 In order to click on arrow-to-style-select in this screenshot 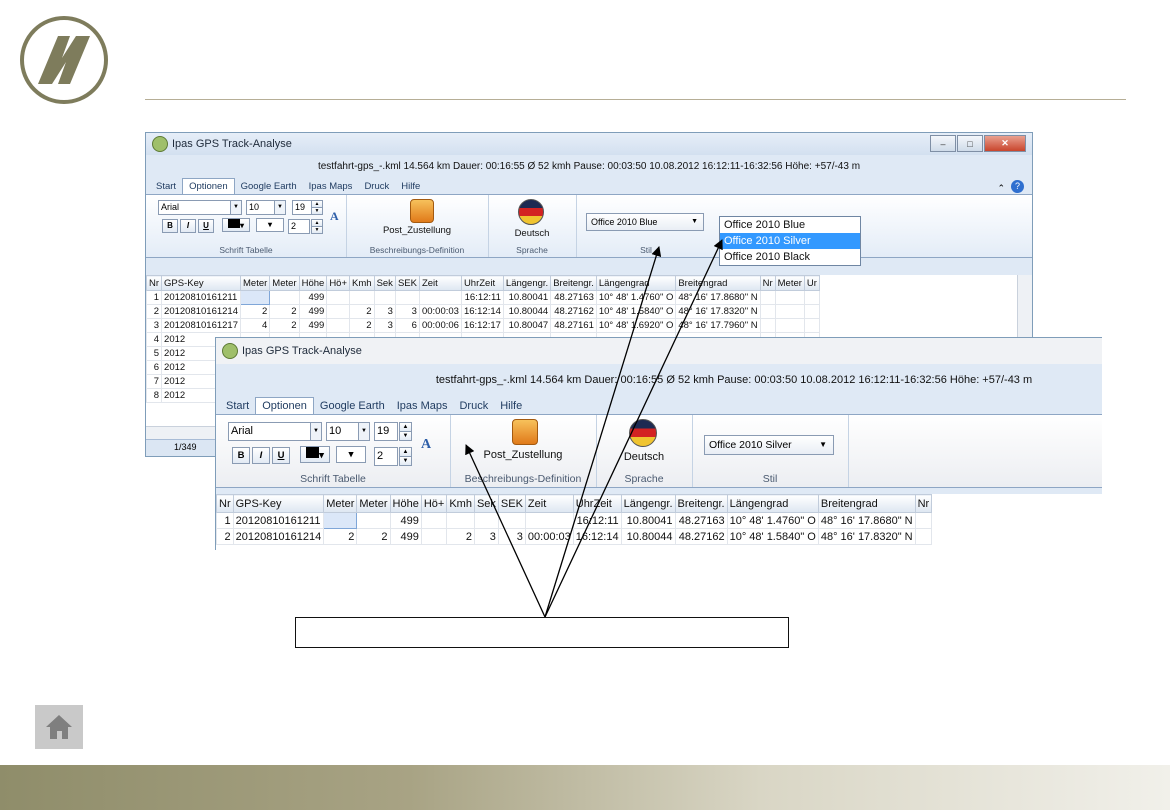, I will do `click(603, 432)`.